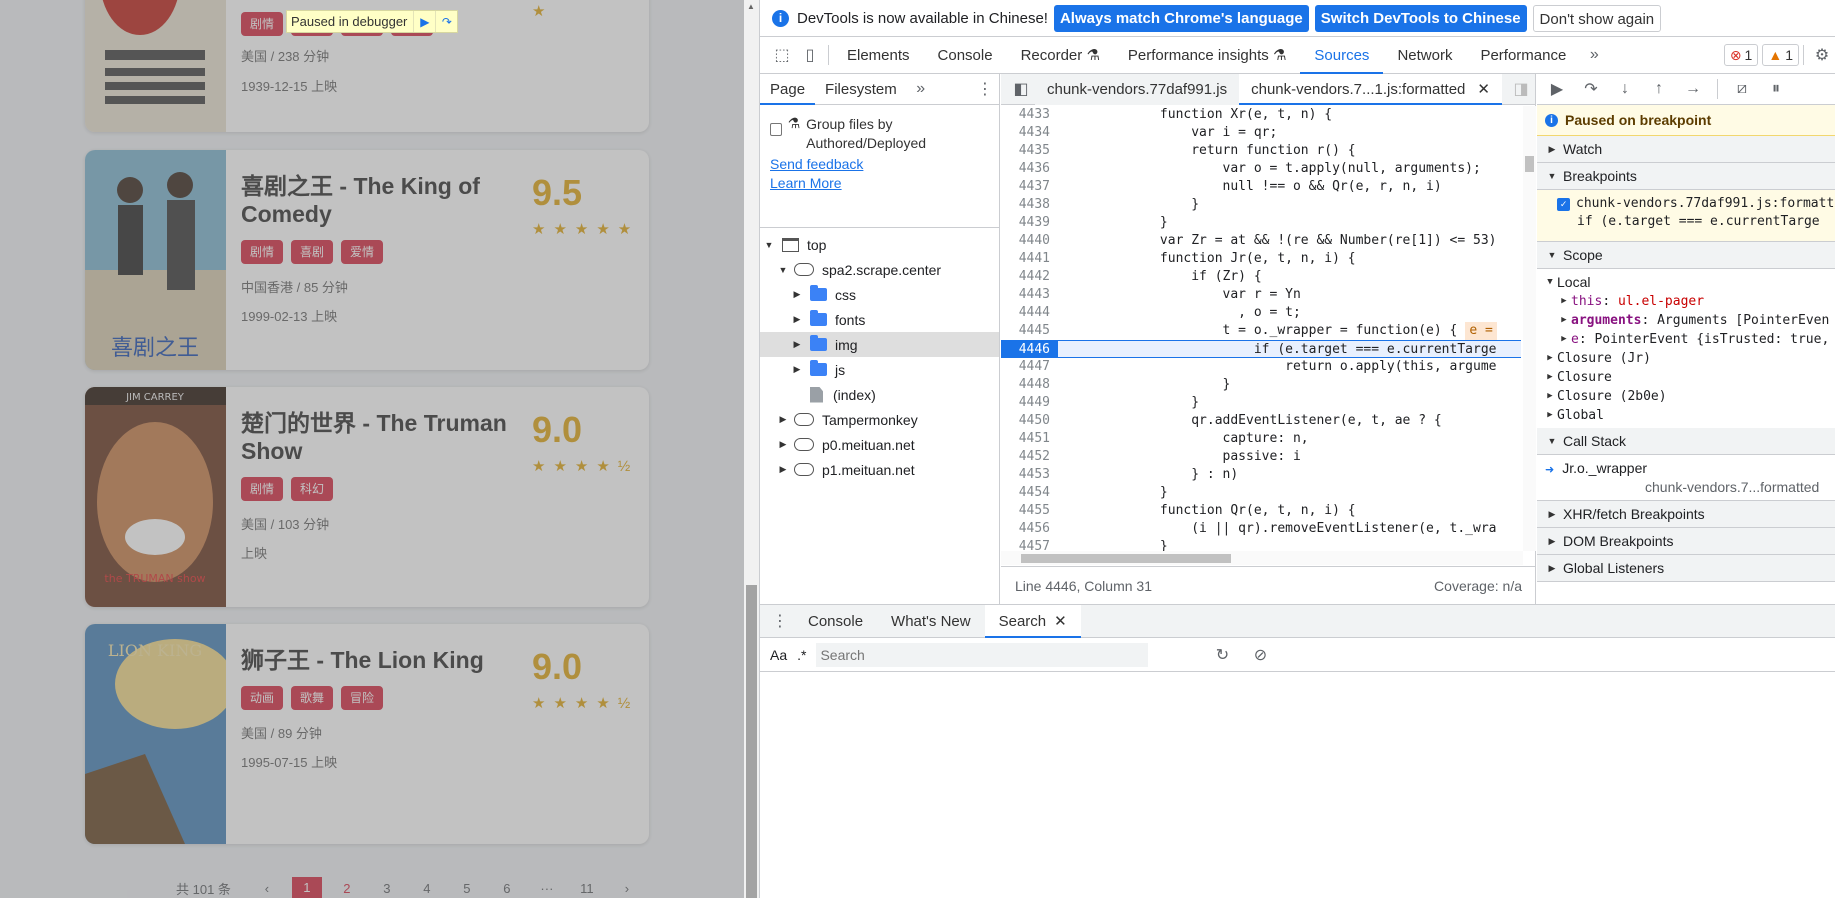 This screenshot has height=898, width=1835. What do you see at coordinates (1742, 89) in the screenshot?
I see `deactivate-breakpoints-icon: ⧄` at bounding box center [1742, 89].